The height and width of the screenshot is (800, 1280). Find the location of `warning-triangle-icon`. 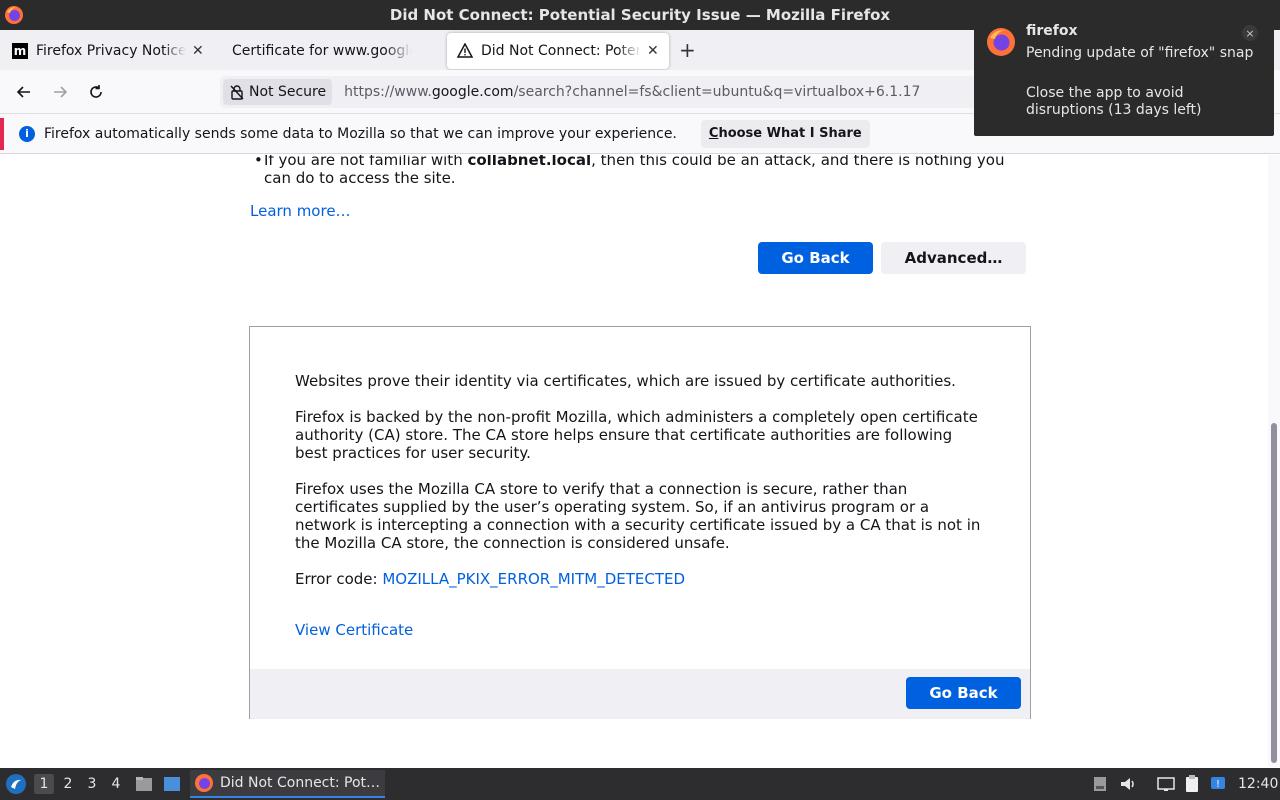

warning-triangle-icon is located at coordinates (465, 50).